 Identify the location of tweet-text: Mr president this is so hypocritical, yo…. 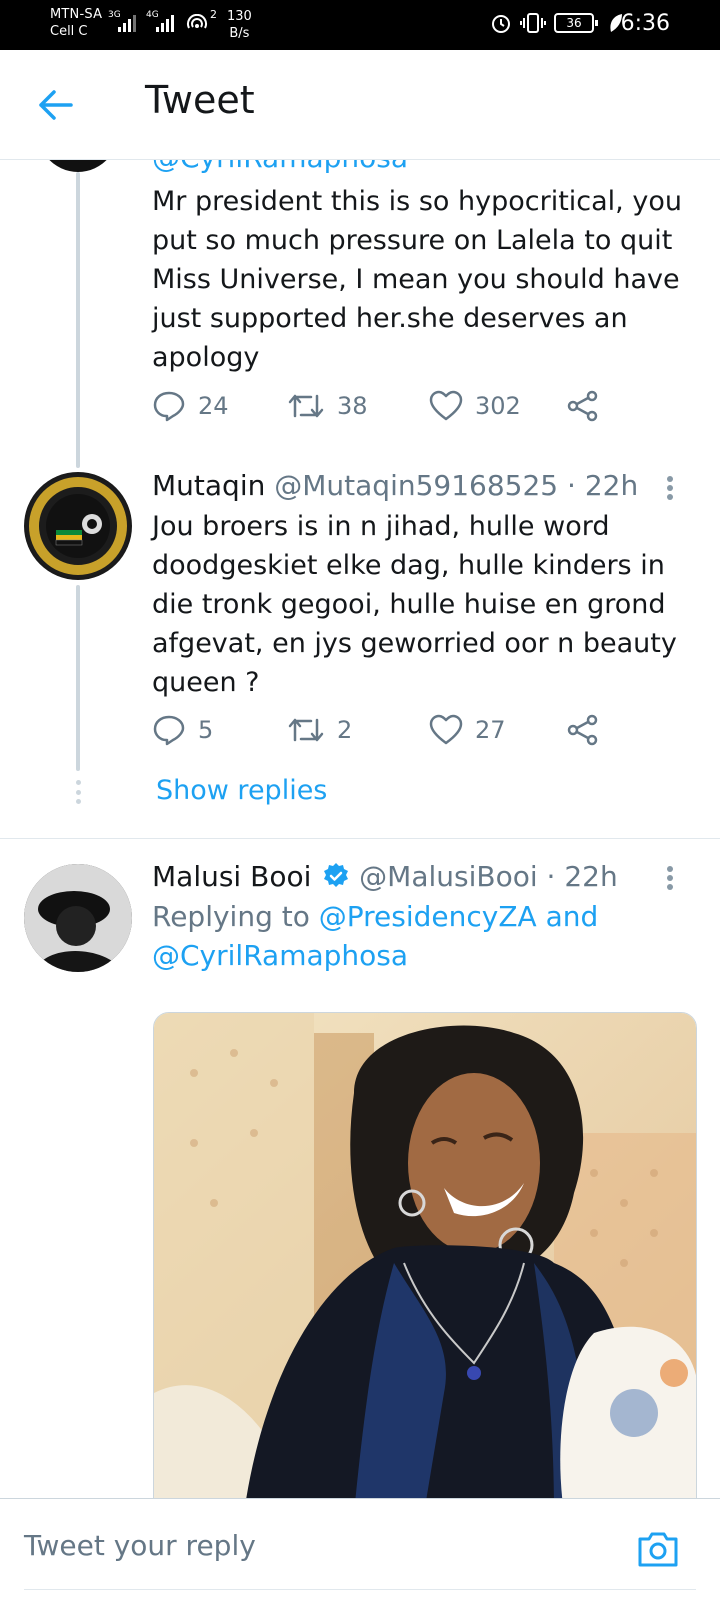
(417, 279).